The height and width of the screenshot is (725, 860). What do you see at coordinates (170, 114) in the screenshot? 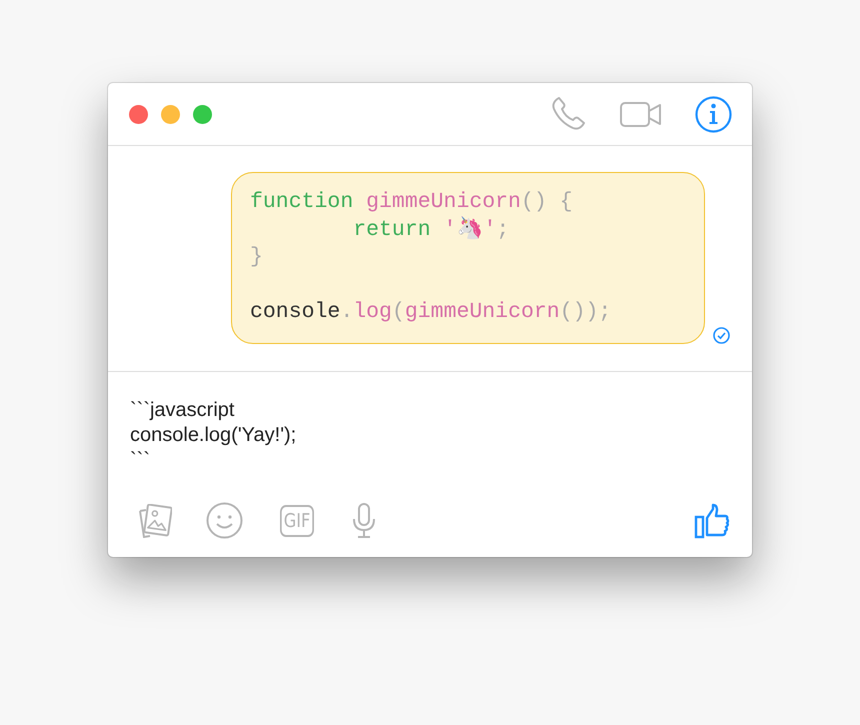
I see `minimize-button` at bounding box center [170, 114].